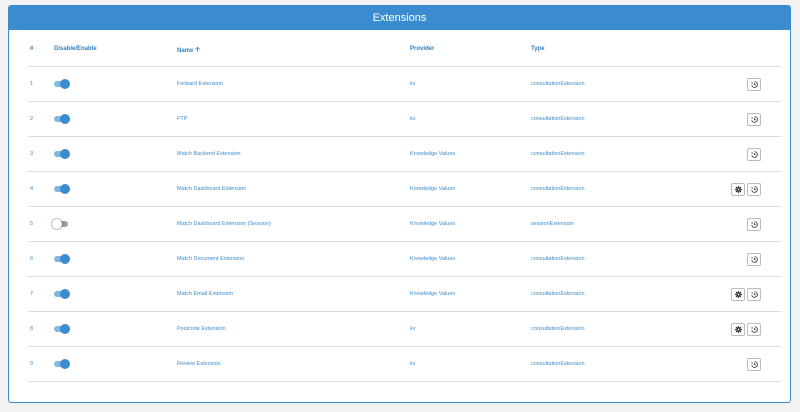  What do you see at coordinates (291, 364) in the screenshot?
I see `extension-name: Review Extension` at bounding box center [291, 364].